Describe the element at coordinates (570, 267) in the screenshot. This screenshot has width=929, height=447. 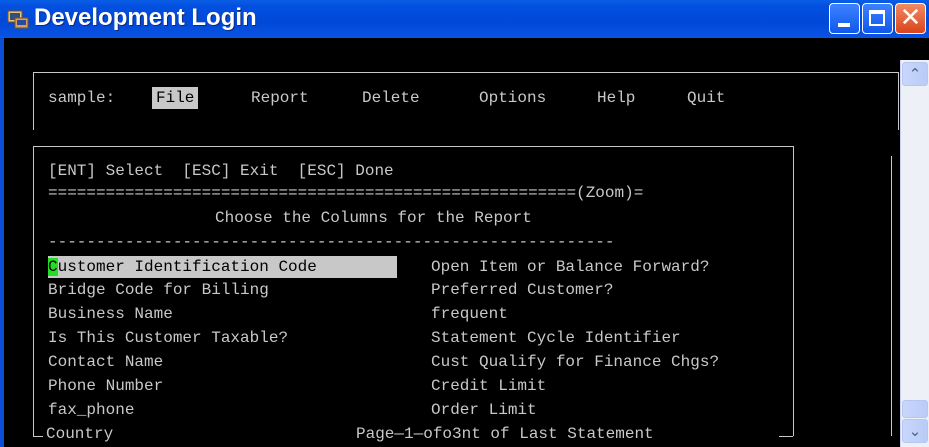
I see `column-option: Open Item or Balance Forward?` at that location.